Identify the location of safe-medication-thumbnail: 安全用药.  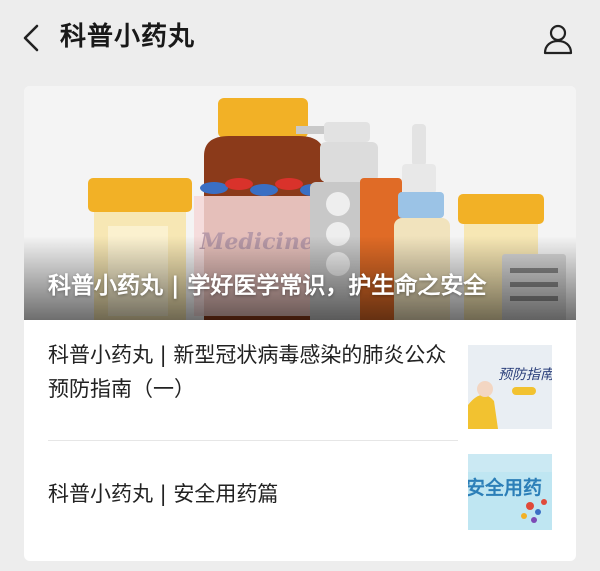
(510, 492).